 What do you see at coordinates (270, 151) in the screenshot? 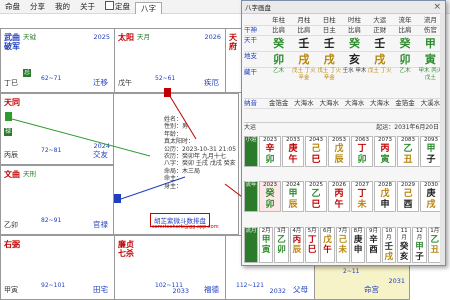
I see `decade-cell: 2023 辛卯` at bounding box center [270, 151].